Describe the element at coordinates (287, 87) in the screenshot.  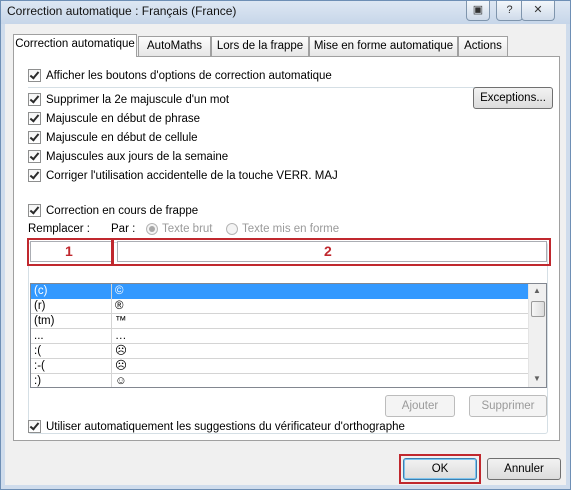
I see `separator` at that location.